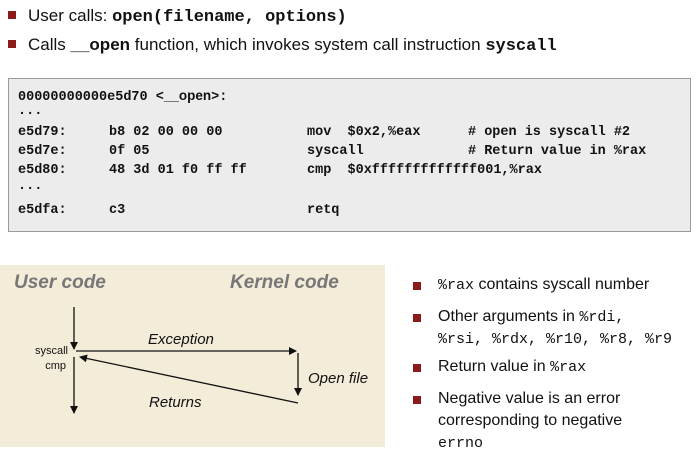 The height and width of the screenshot is (459, 700). I want to click on bullet-user-calls: User calls: open(filename, options), so click(177, 17).